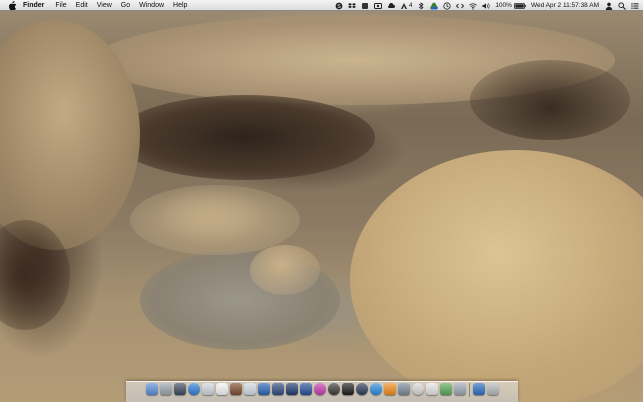  I want to click on ibooks-icon, so click(389, 389).